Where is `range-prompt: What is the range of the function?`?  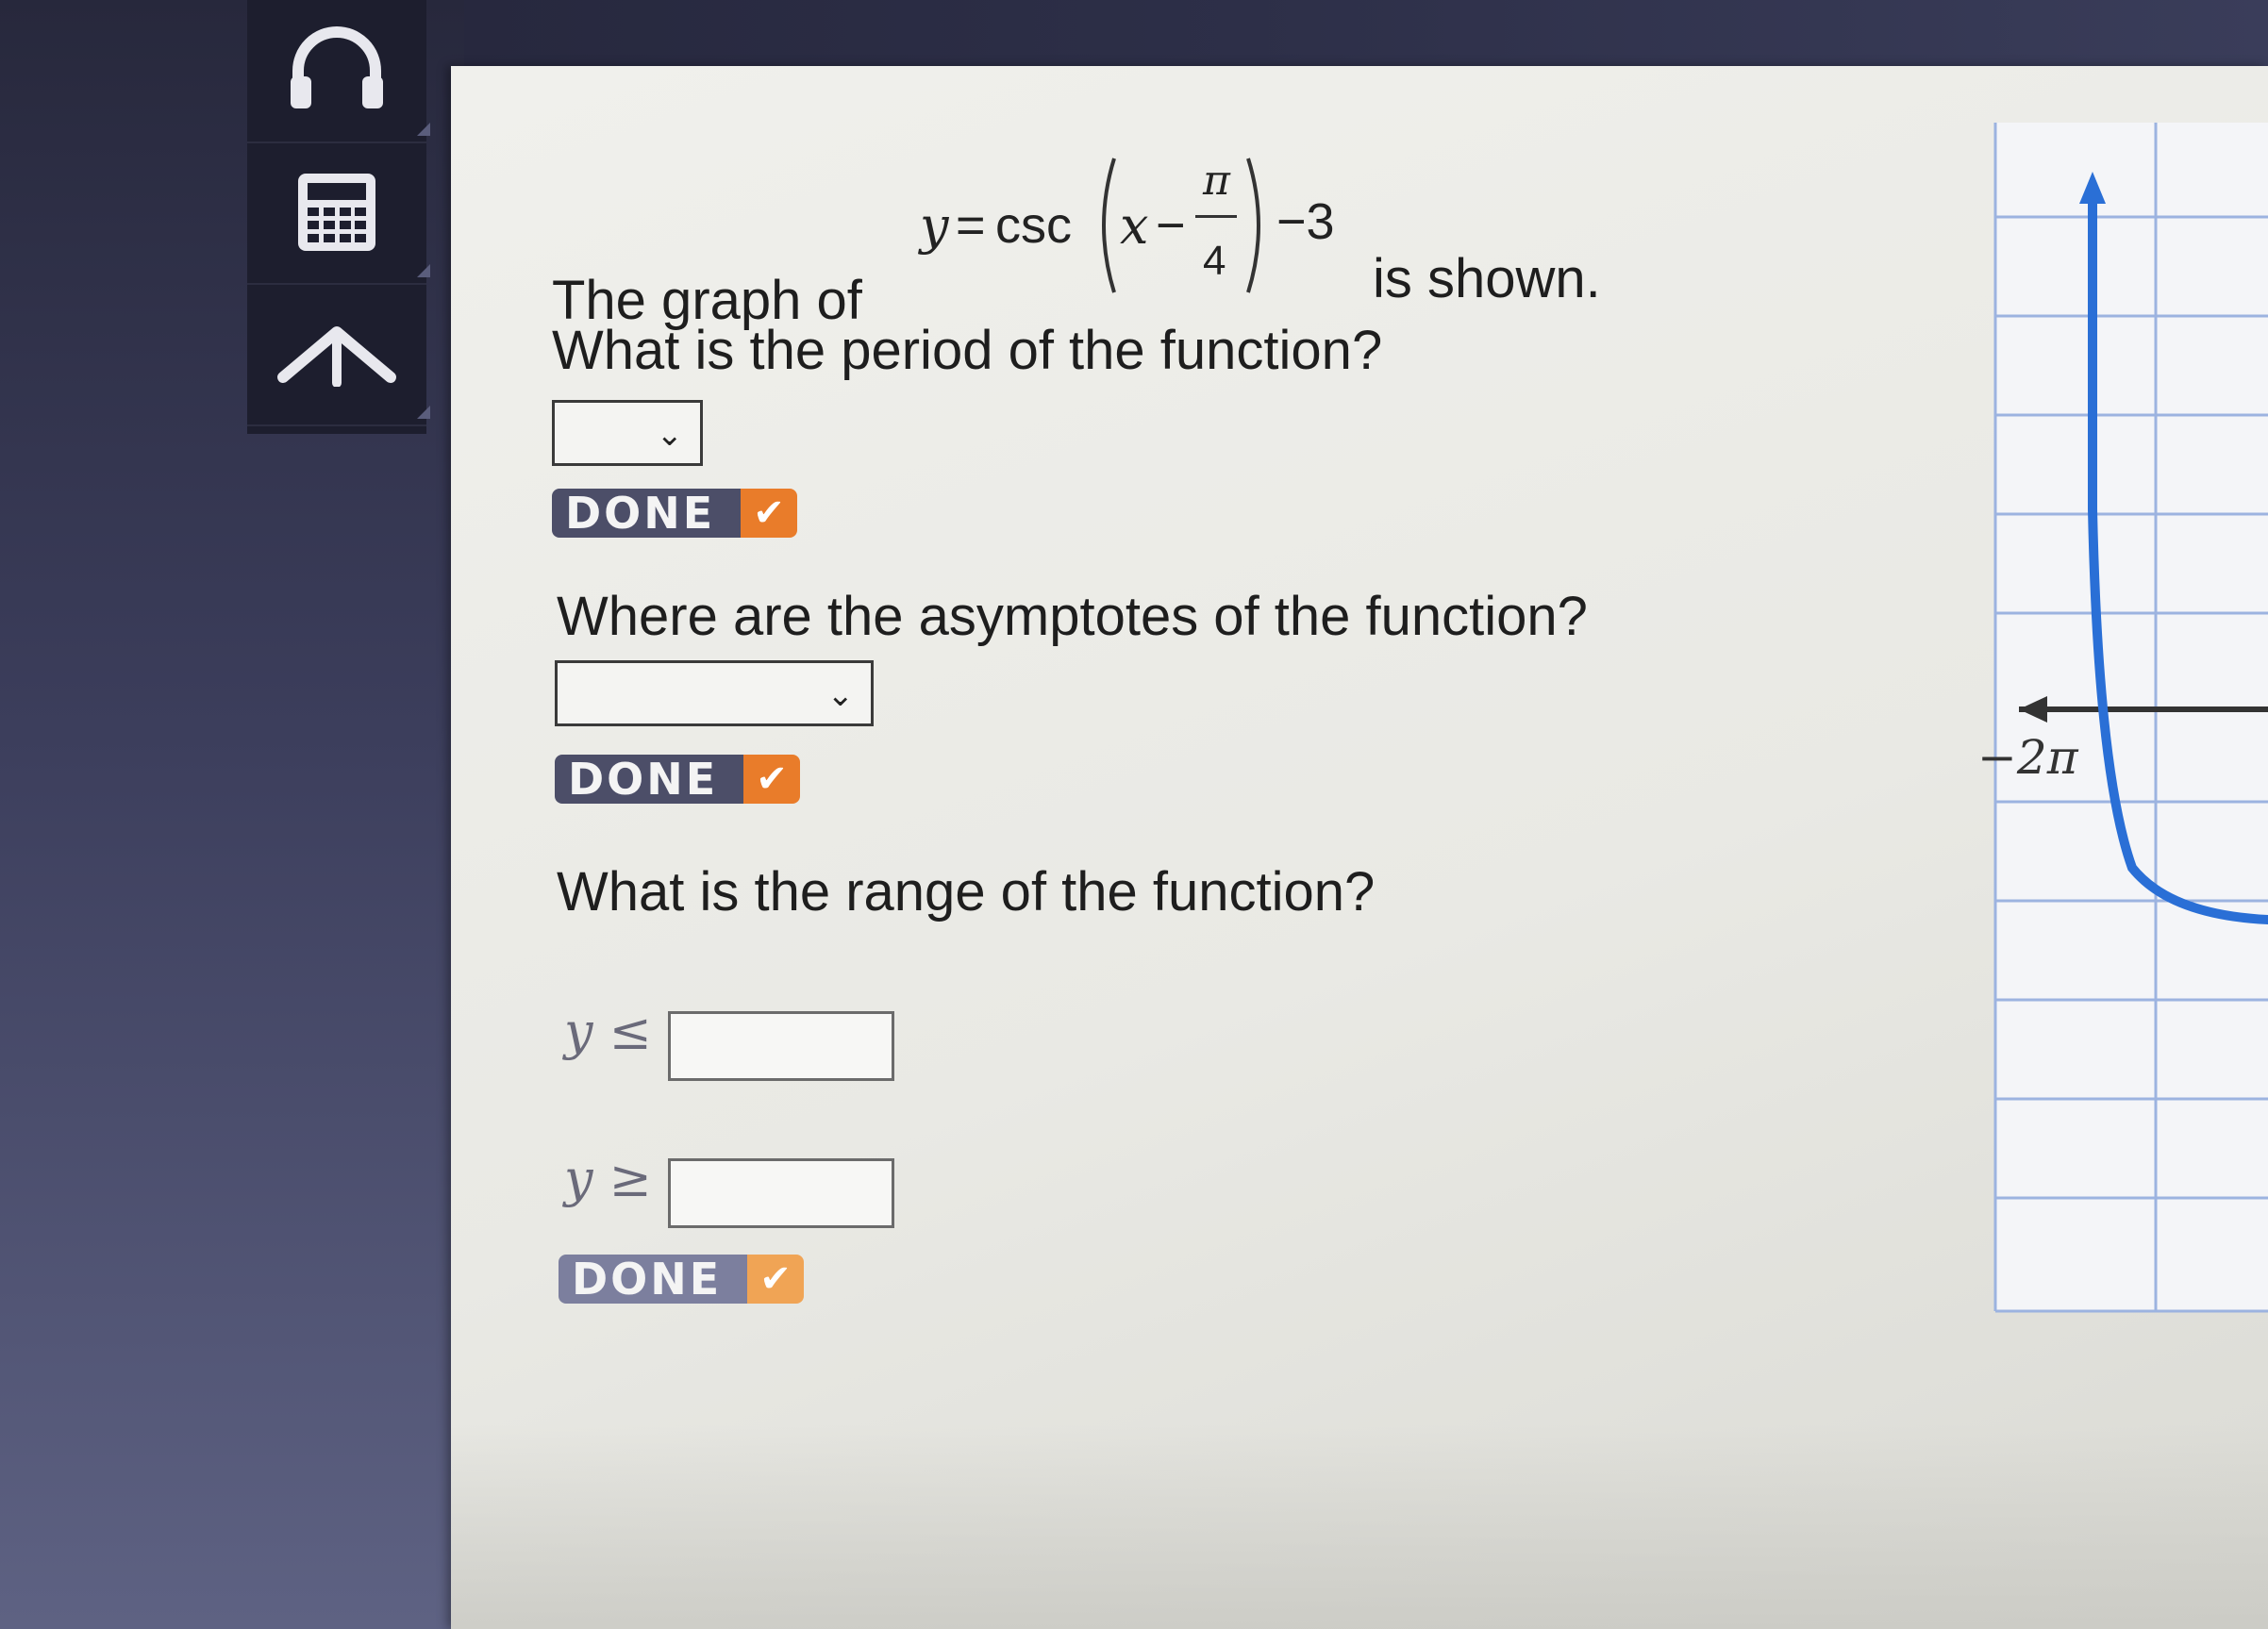 range-prompt: What is the range of the function? is located at coordinates (967, 892).